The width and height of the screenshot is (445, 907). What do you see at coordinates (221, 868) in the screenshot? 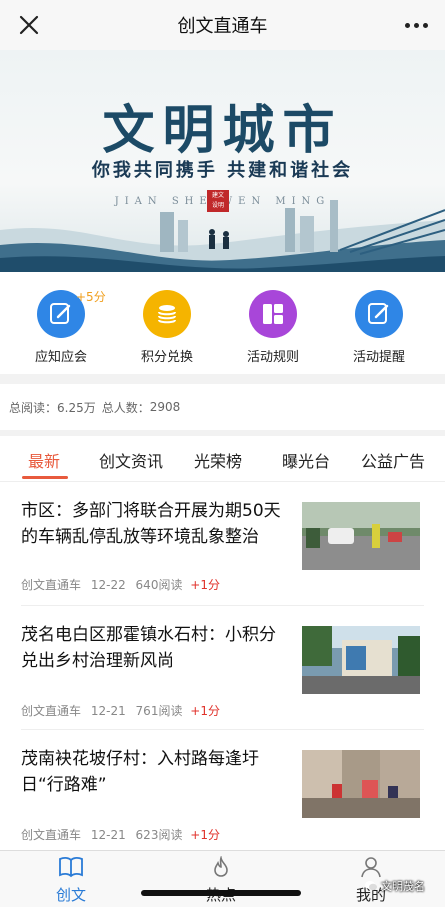
I see `flame-icon` at bounding box center [221, 868].